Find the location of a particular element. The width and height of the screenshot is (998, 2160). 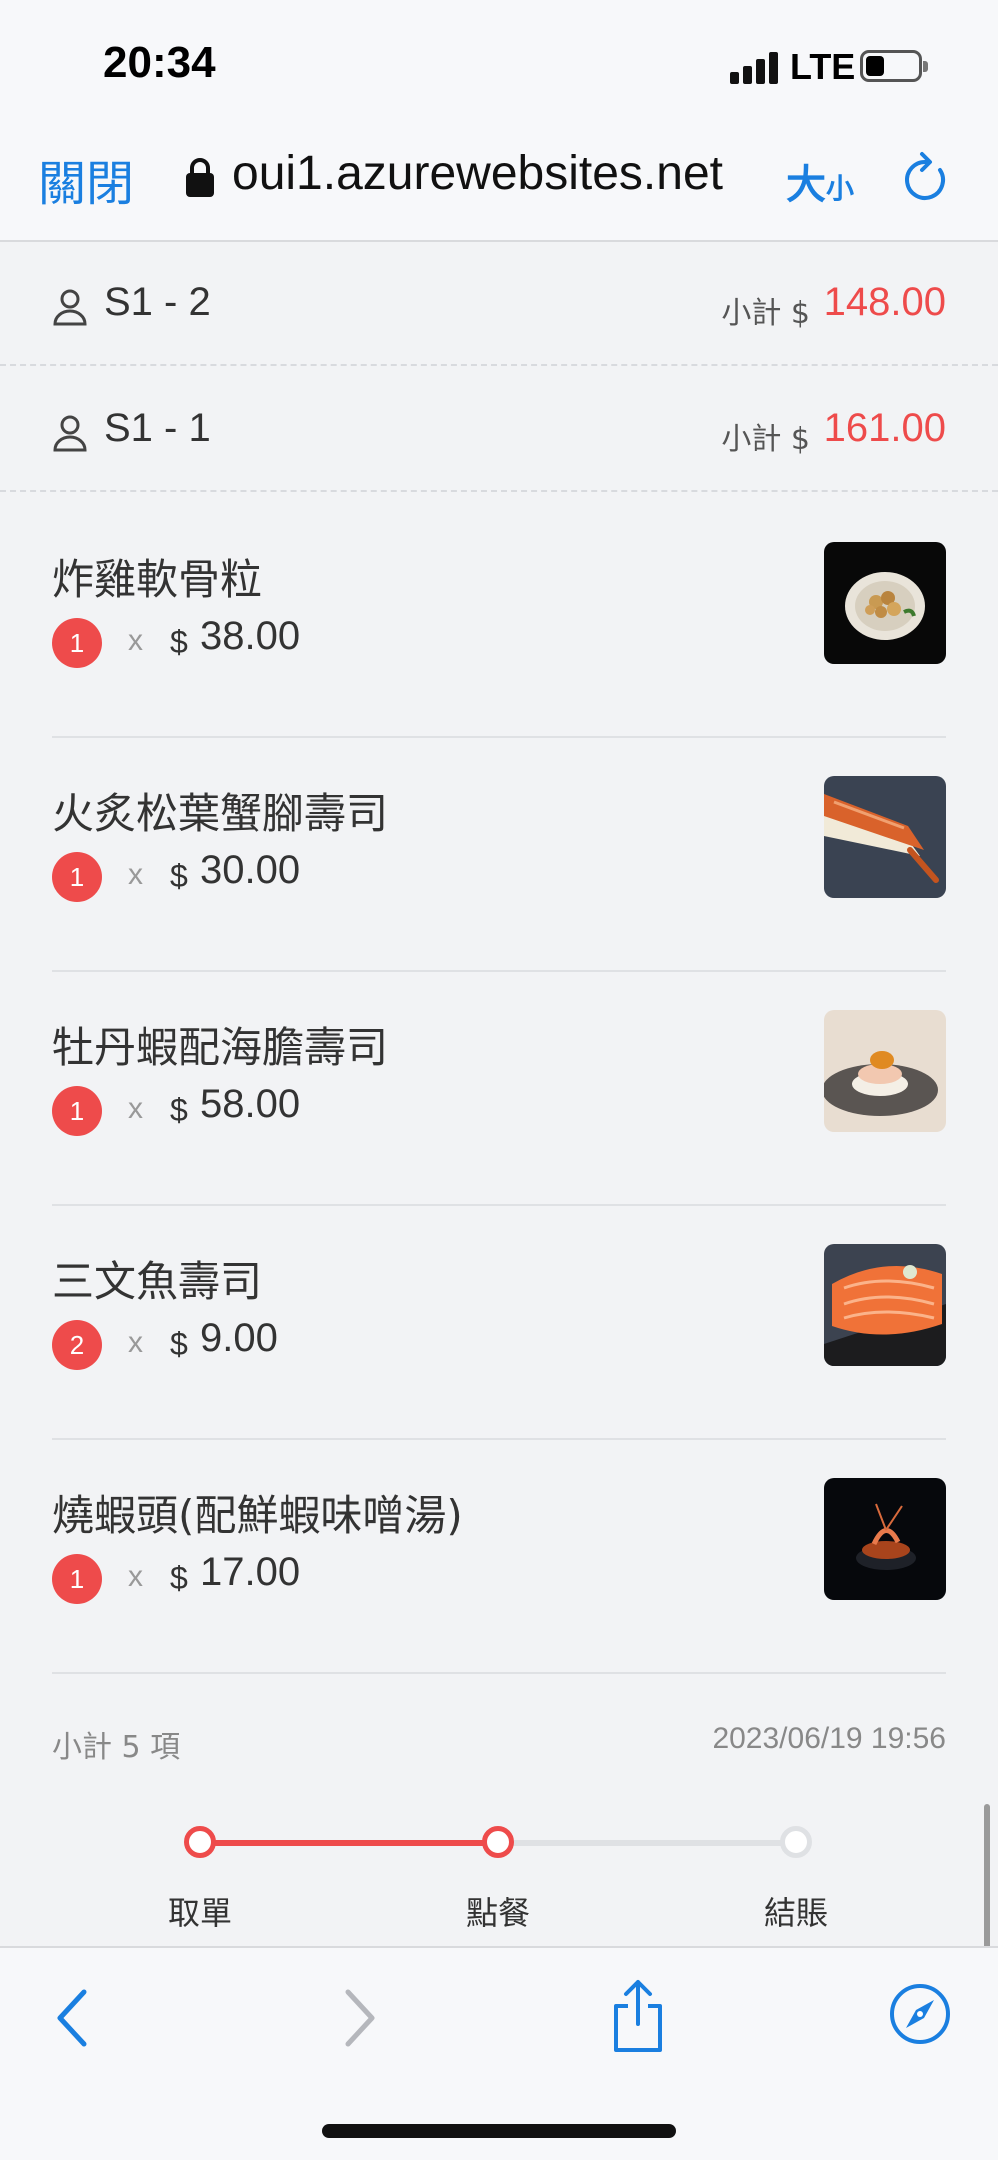

seat-row: S1 - 1 小計 $ 161.00 is located at coordinates (499, 430).